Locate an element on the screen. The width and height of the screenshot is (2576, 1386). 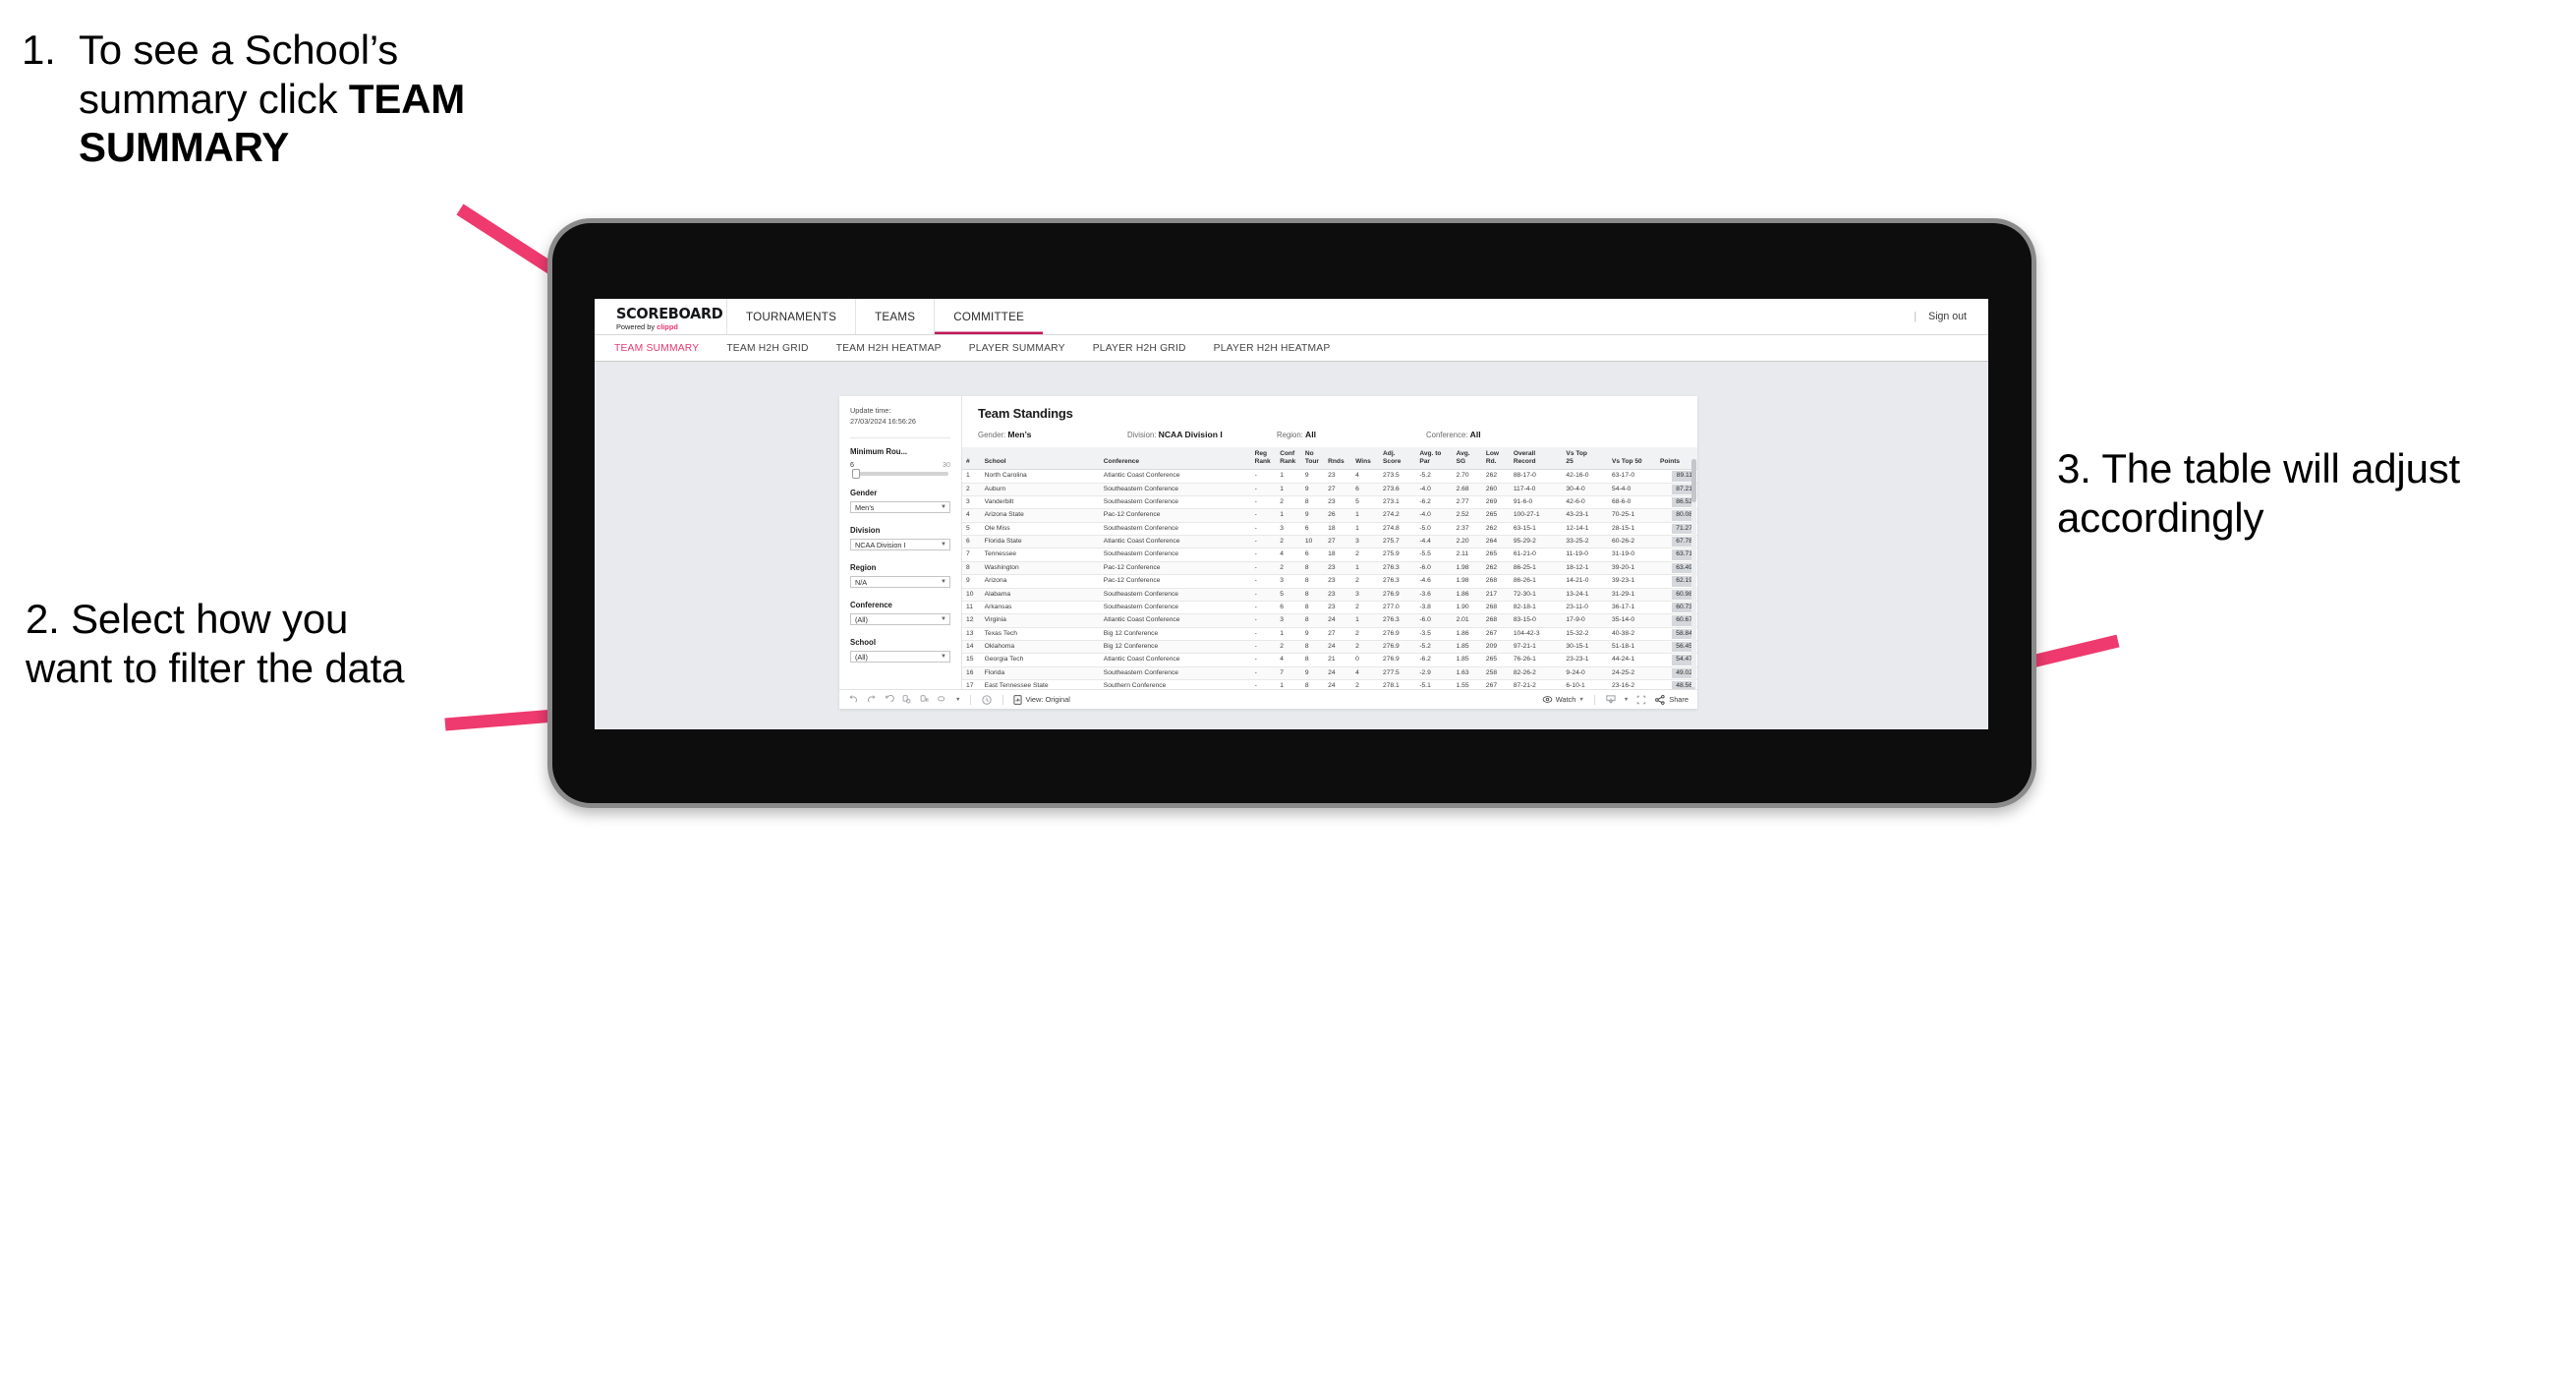
table-cell: -4.4 is located at coordinates (1434, 542).